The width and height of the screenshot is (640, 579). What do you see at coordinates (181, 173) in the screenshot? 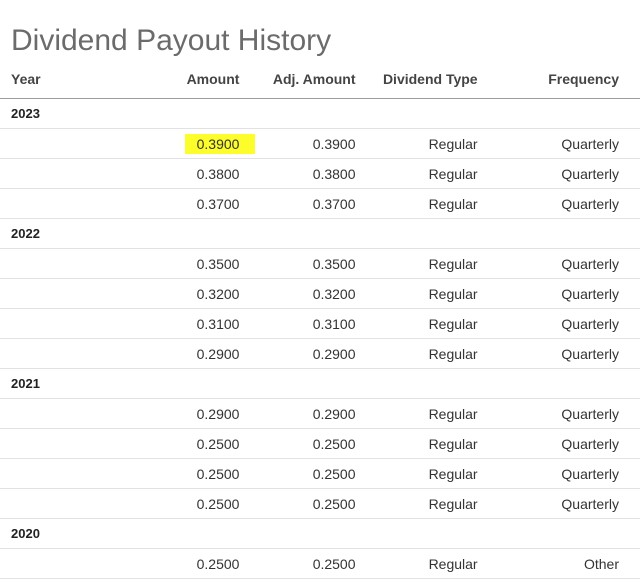
I see `amount-cell: 0.3800` at bounding box center [181, 173].